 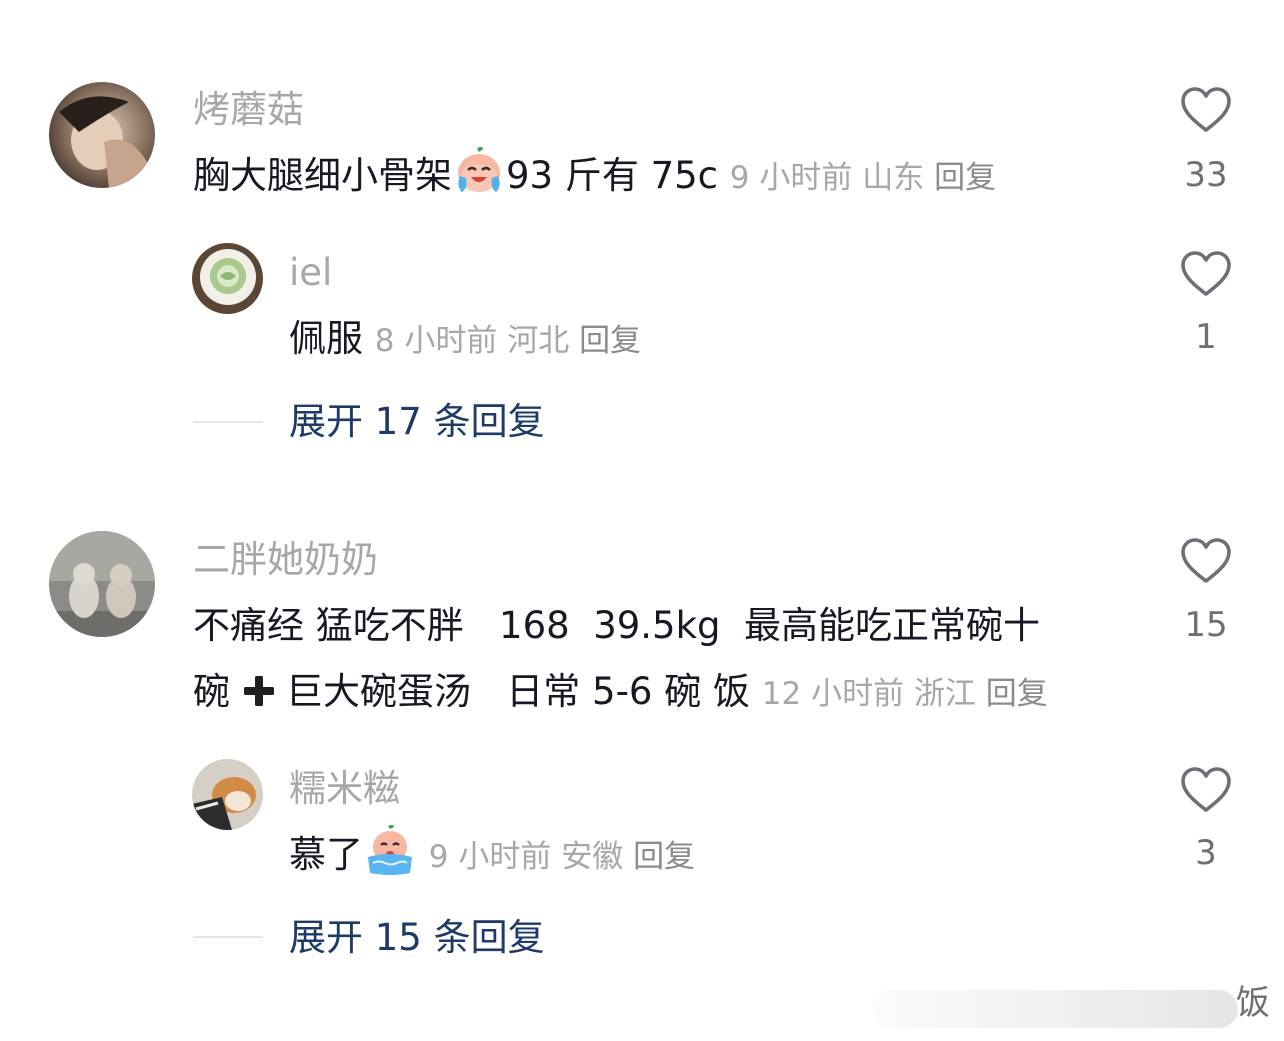 What do you see at coordinates (592, 857) in the screenshot?
I see `reply-location: 安徽` at bounding box center [592, 857].